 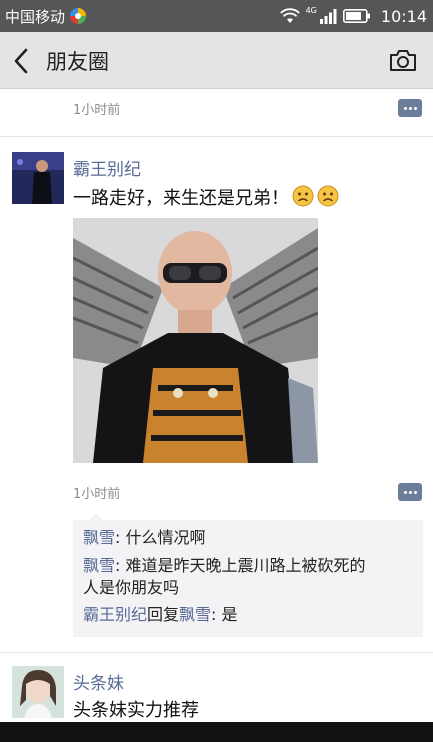 What do you see at coordinates (77, 62) in the screenshot?
I see `page-title: 朋友圈` at bounding box center [77, 62].